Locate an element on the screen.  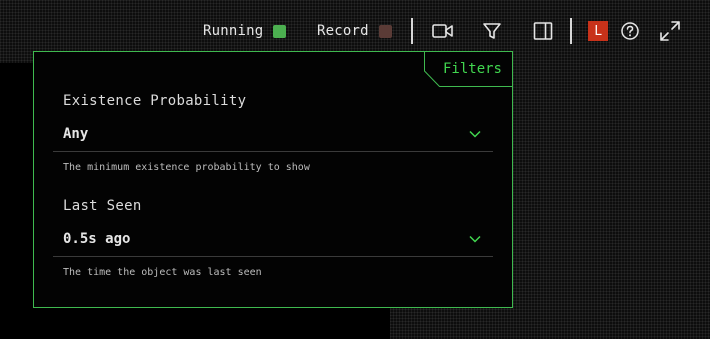
filter-icon is located at coordinates (492, 31).